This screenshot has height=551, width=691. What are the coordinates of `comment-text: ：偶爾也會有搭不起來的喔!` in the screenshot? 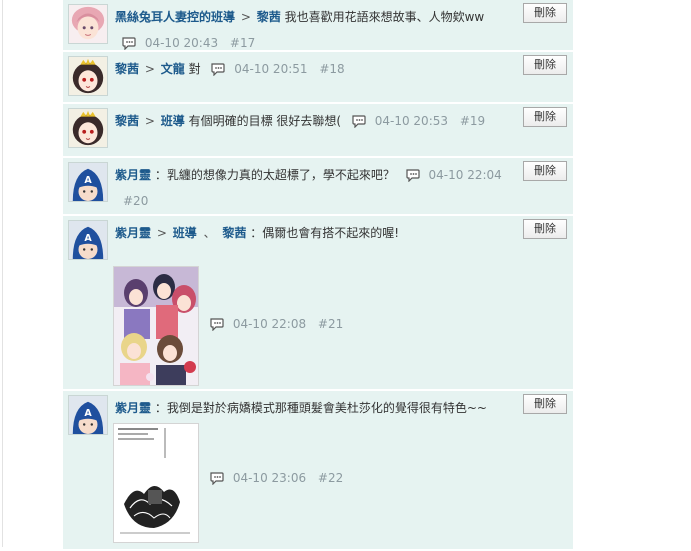 It's located at (325, 233).